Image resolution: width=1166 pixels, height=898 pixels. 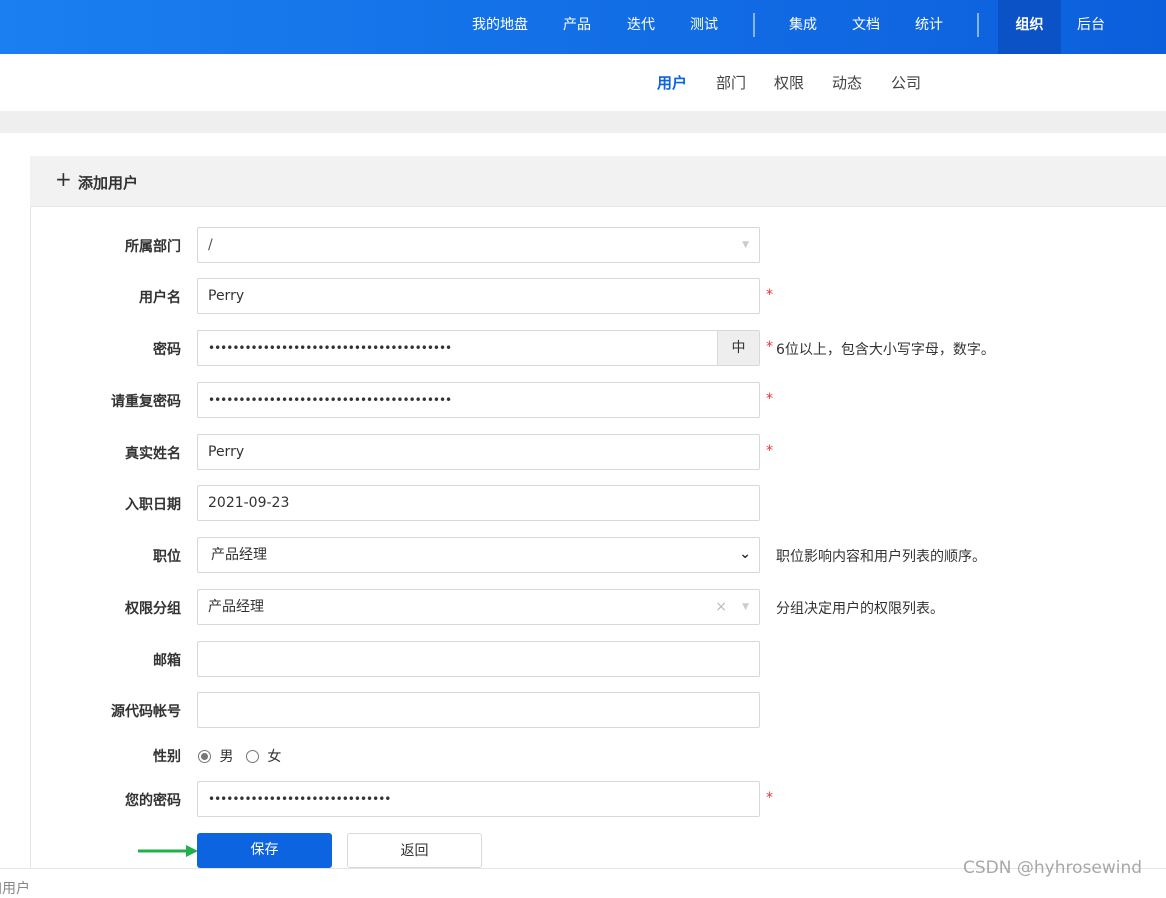 What do you see at coordinates (500, 27) in the screenshot?
I see `nav-my: 我的地盘` at bounding box center [500, 27].